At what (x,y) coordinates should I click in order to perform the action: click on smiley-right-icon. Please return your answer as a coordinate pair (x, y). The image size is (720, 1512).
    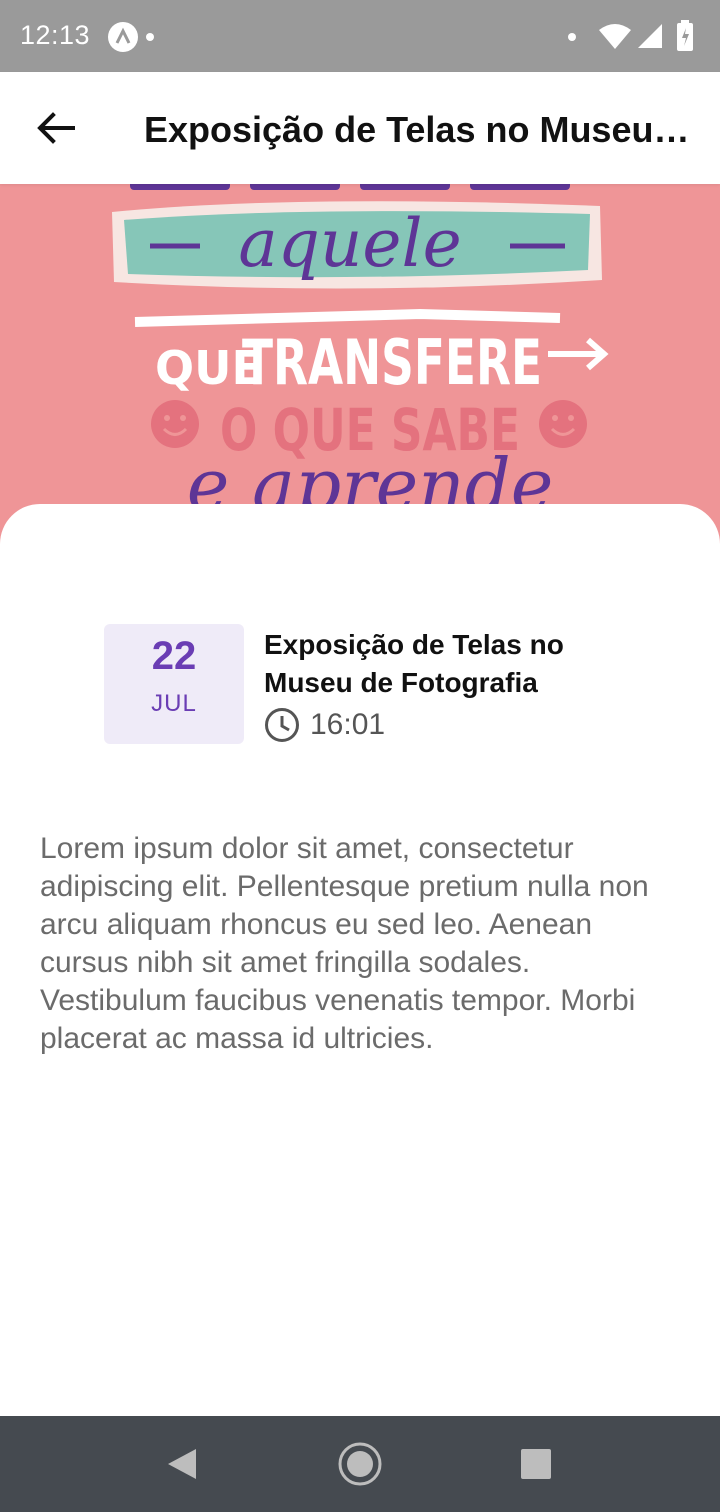
    Looking at the image, I should click on (563, 424).